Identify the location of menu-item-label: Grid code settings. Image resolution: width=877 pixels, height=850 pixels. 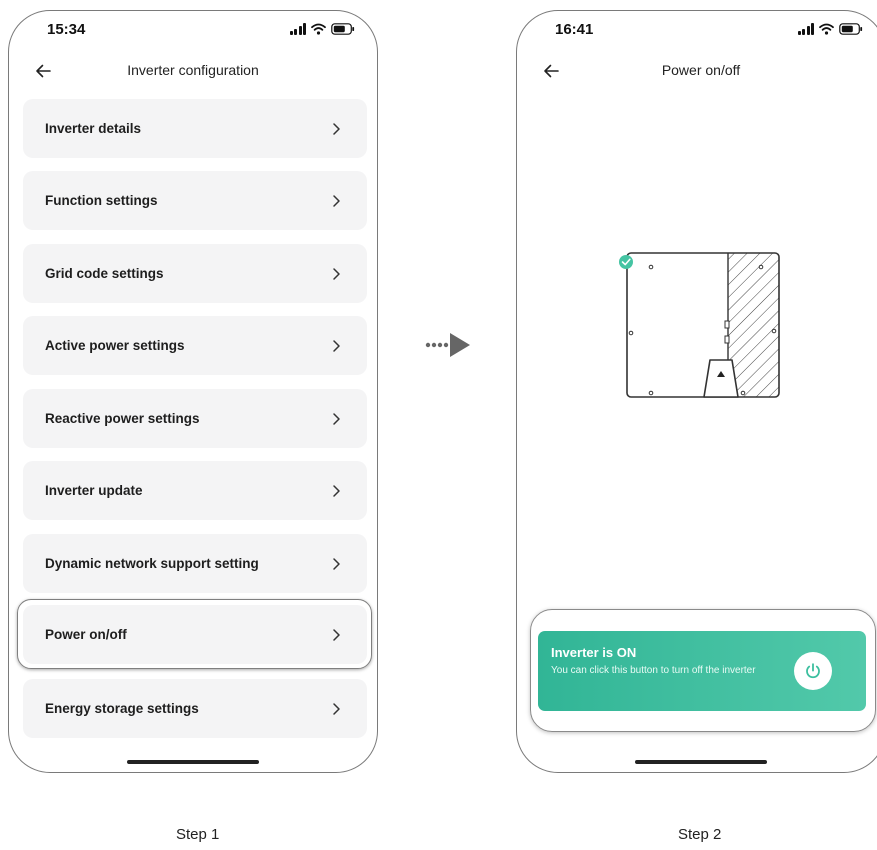
(104, 273).